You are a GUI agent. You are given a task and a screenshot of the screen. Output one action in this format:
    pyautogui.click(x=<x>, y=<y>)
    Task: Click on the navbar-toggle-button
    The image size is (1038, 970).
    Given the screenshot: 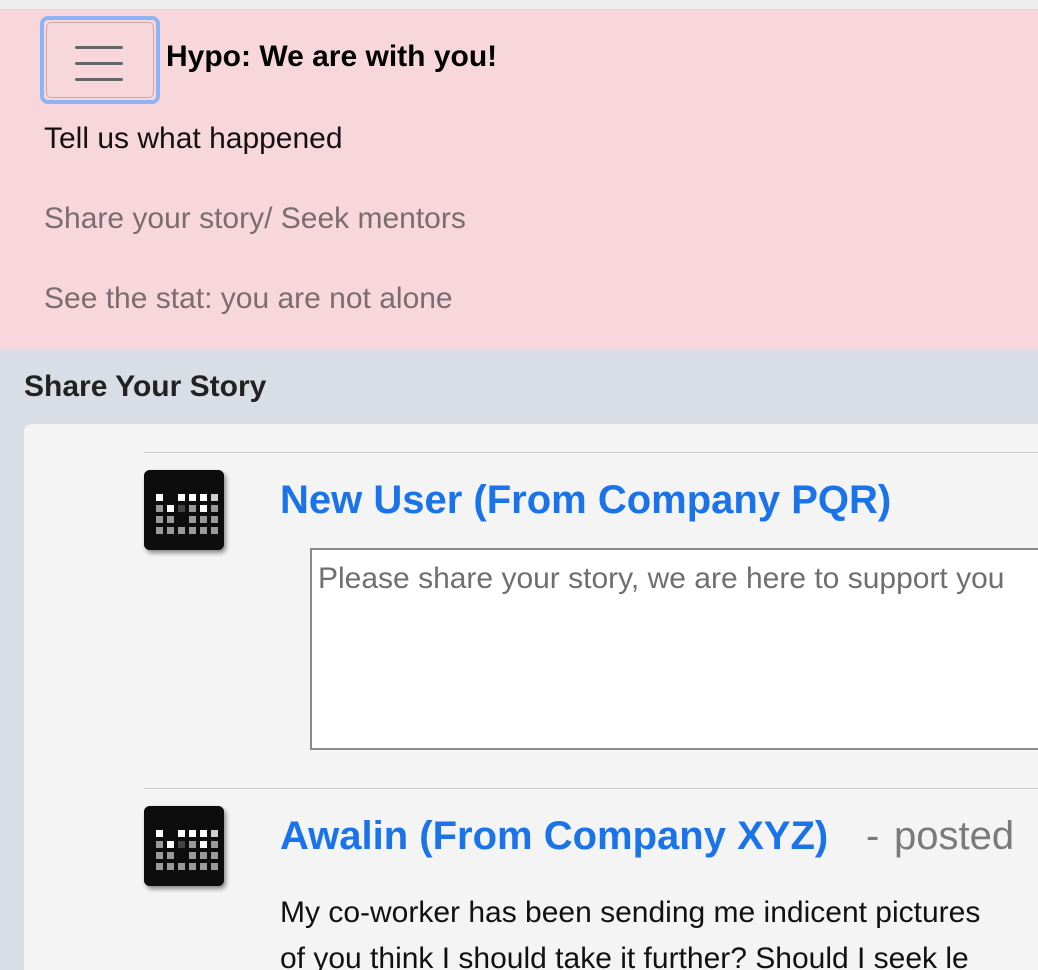 What is the action you would take?
    pyautogui.click(x=100, y=60)
    